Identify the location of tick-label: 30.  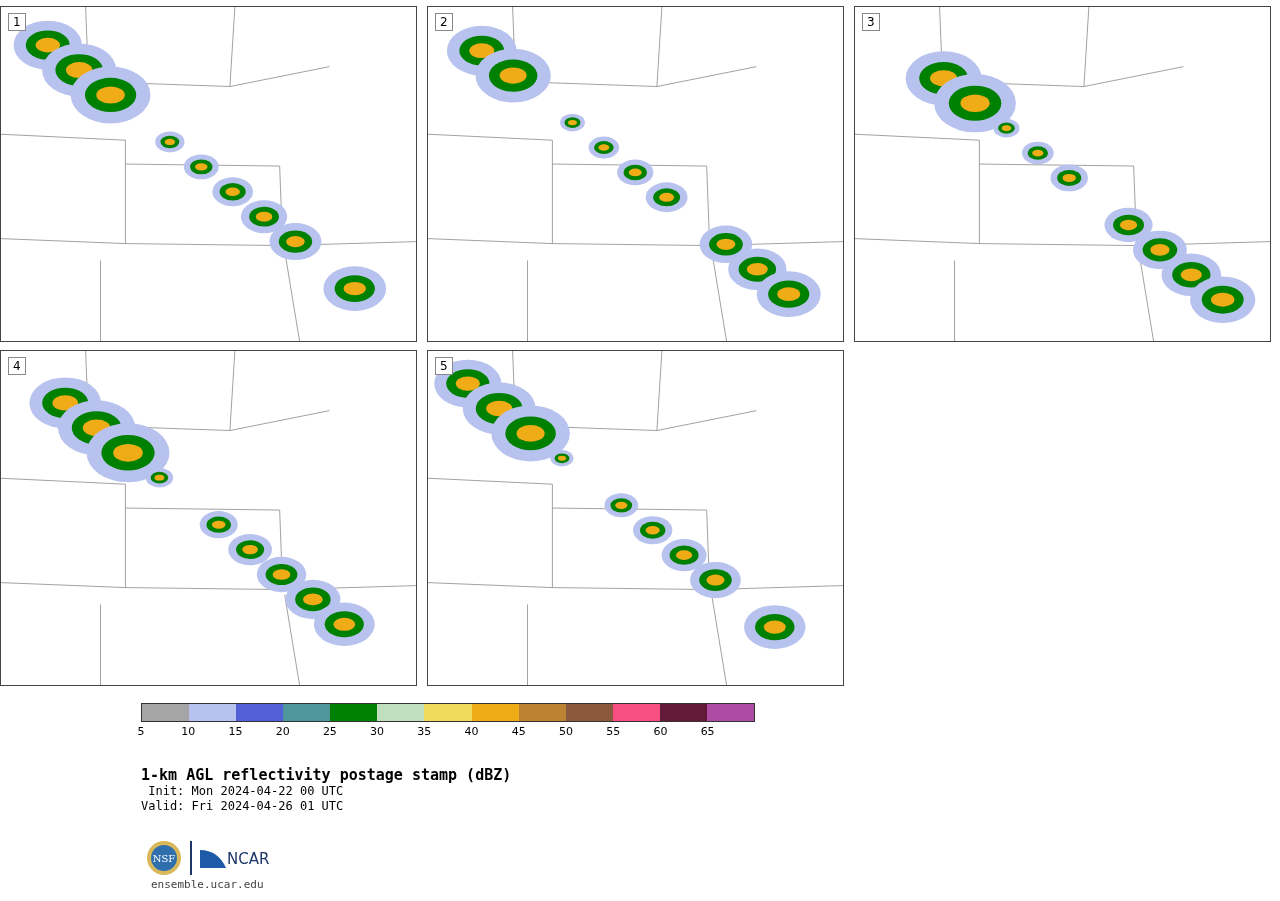
(377, 731).